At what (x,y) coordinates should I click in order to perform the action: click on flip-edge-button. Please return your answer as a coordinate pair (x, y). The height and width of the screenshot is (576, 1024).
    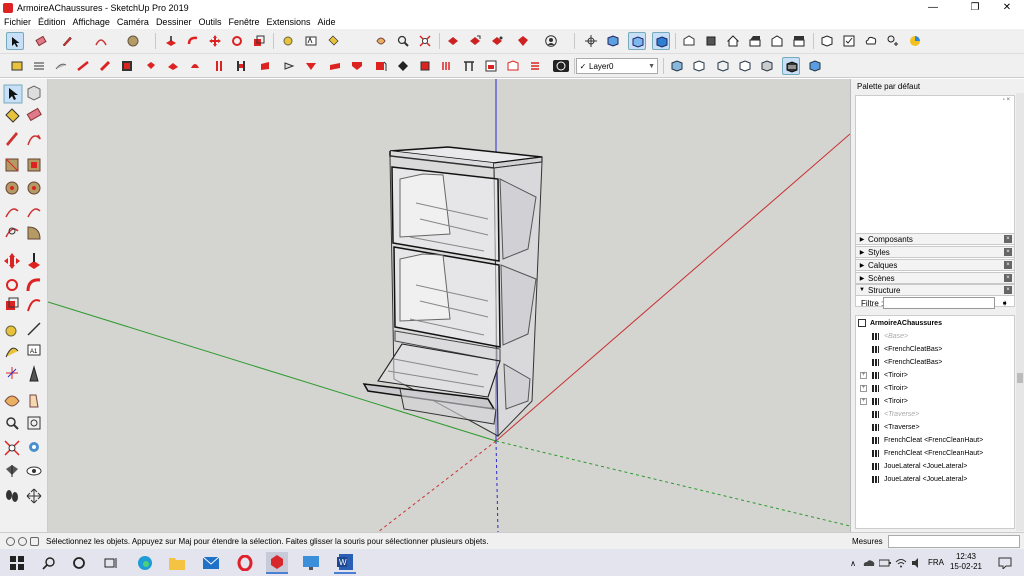
    Looking at the image, I should click on (195, 66).